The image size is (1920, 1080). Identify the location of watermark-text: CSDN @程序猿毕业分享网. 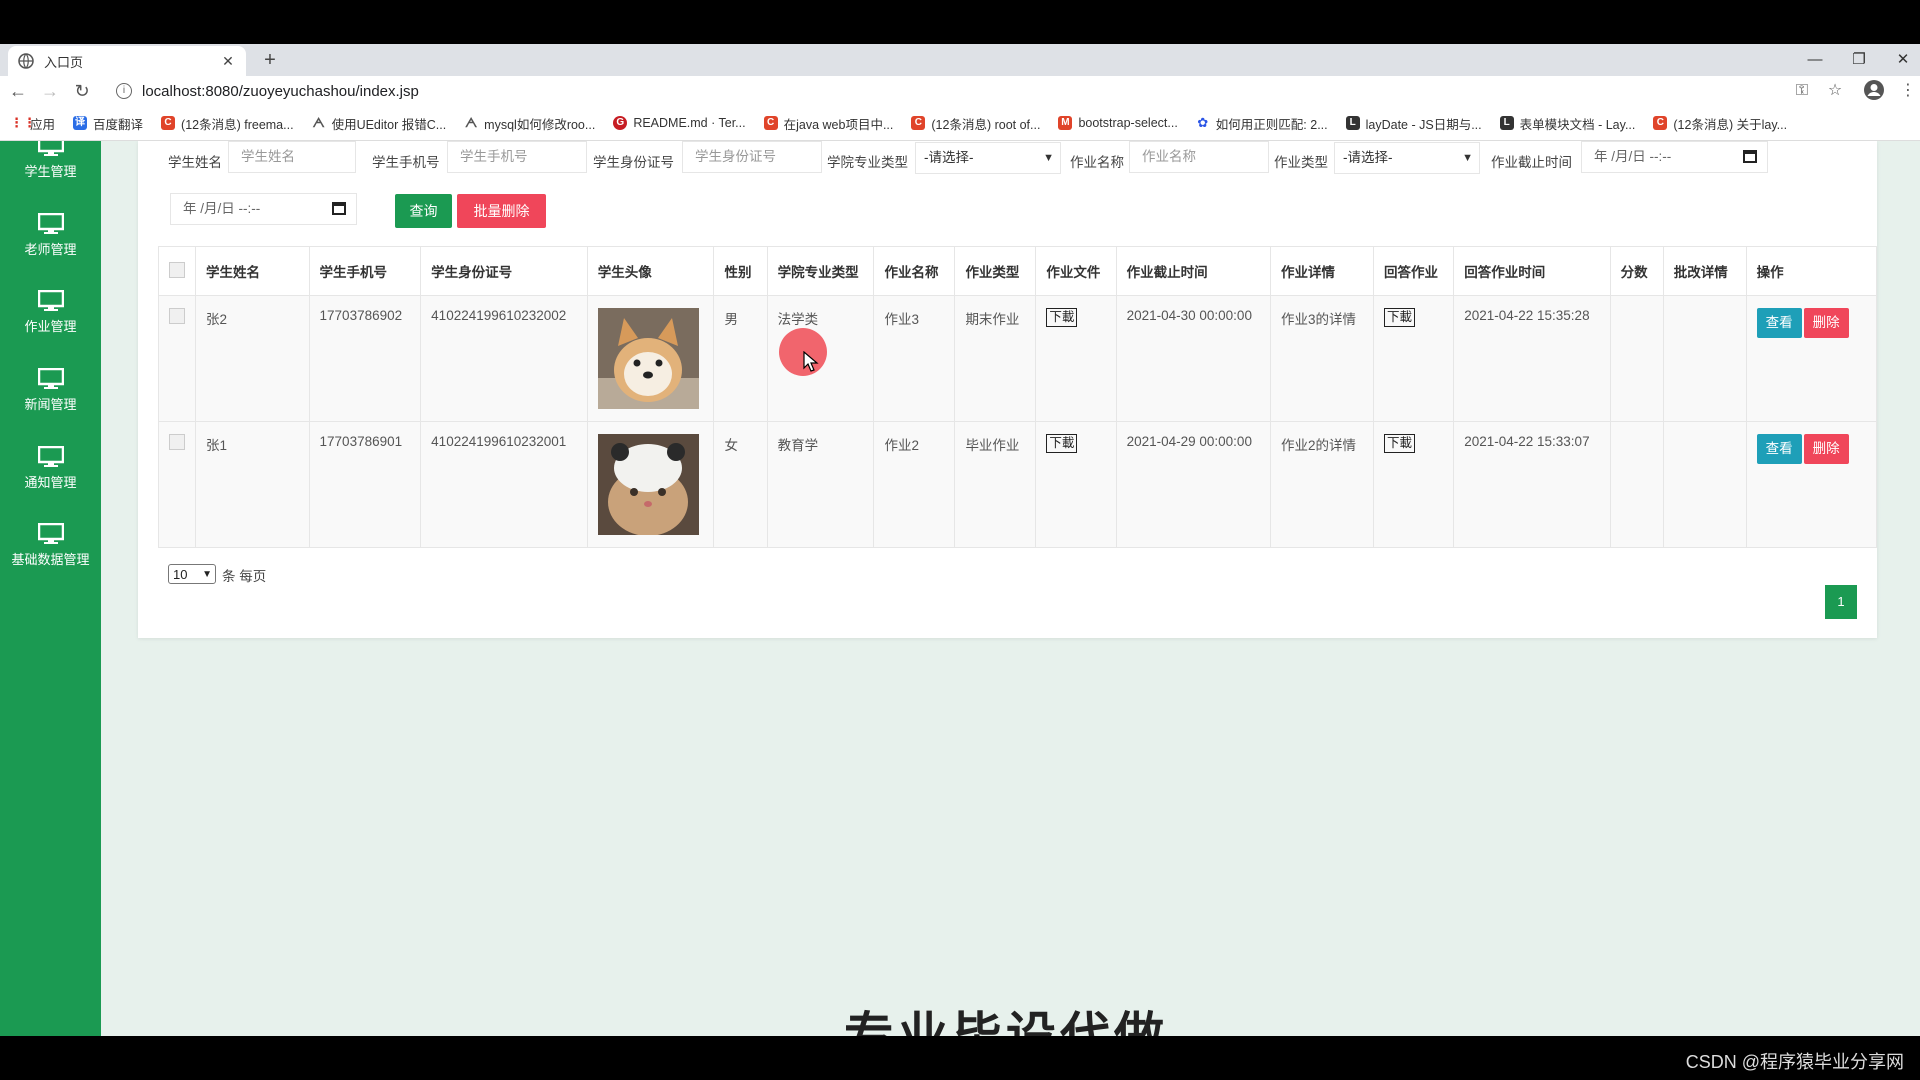
(1794, 1062).